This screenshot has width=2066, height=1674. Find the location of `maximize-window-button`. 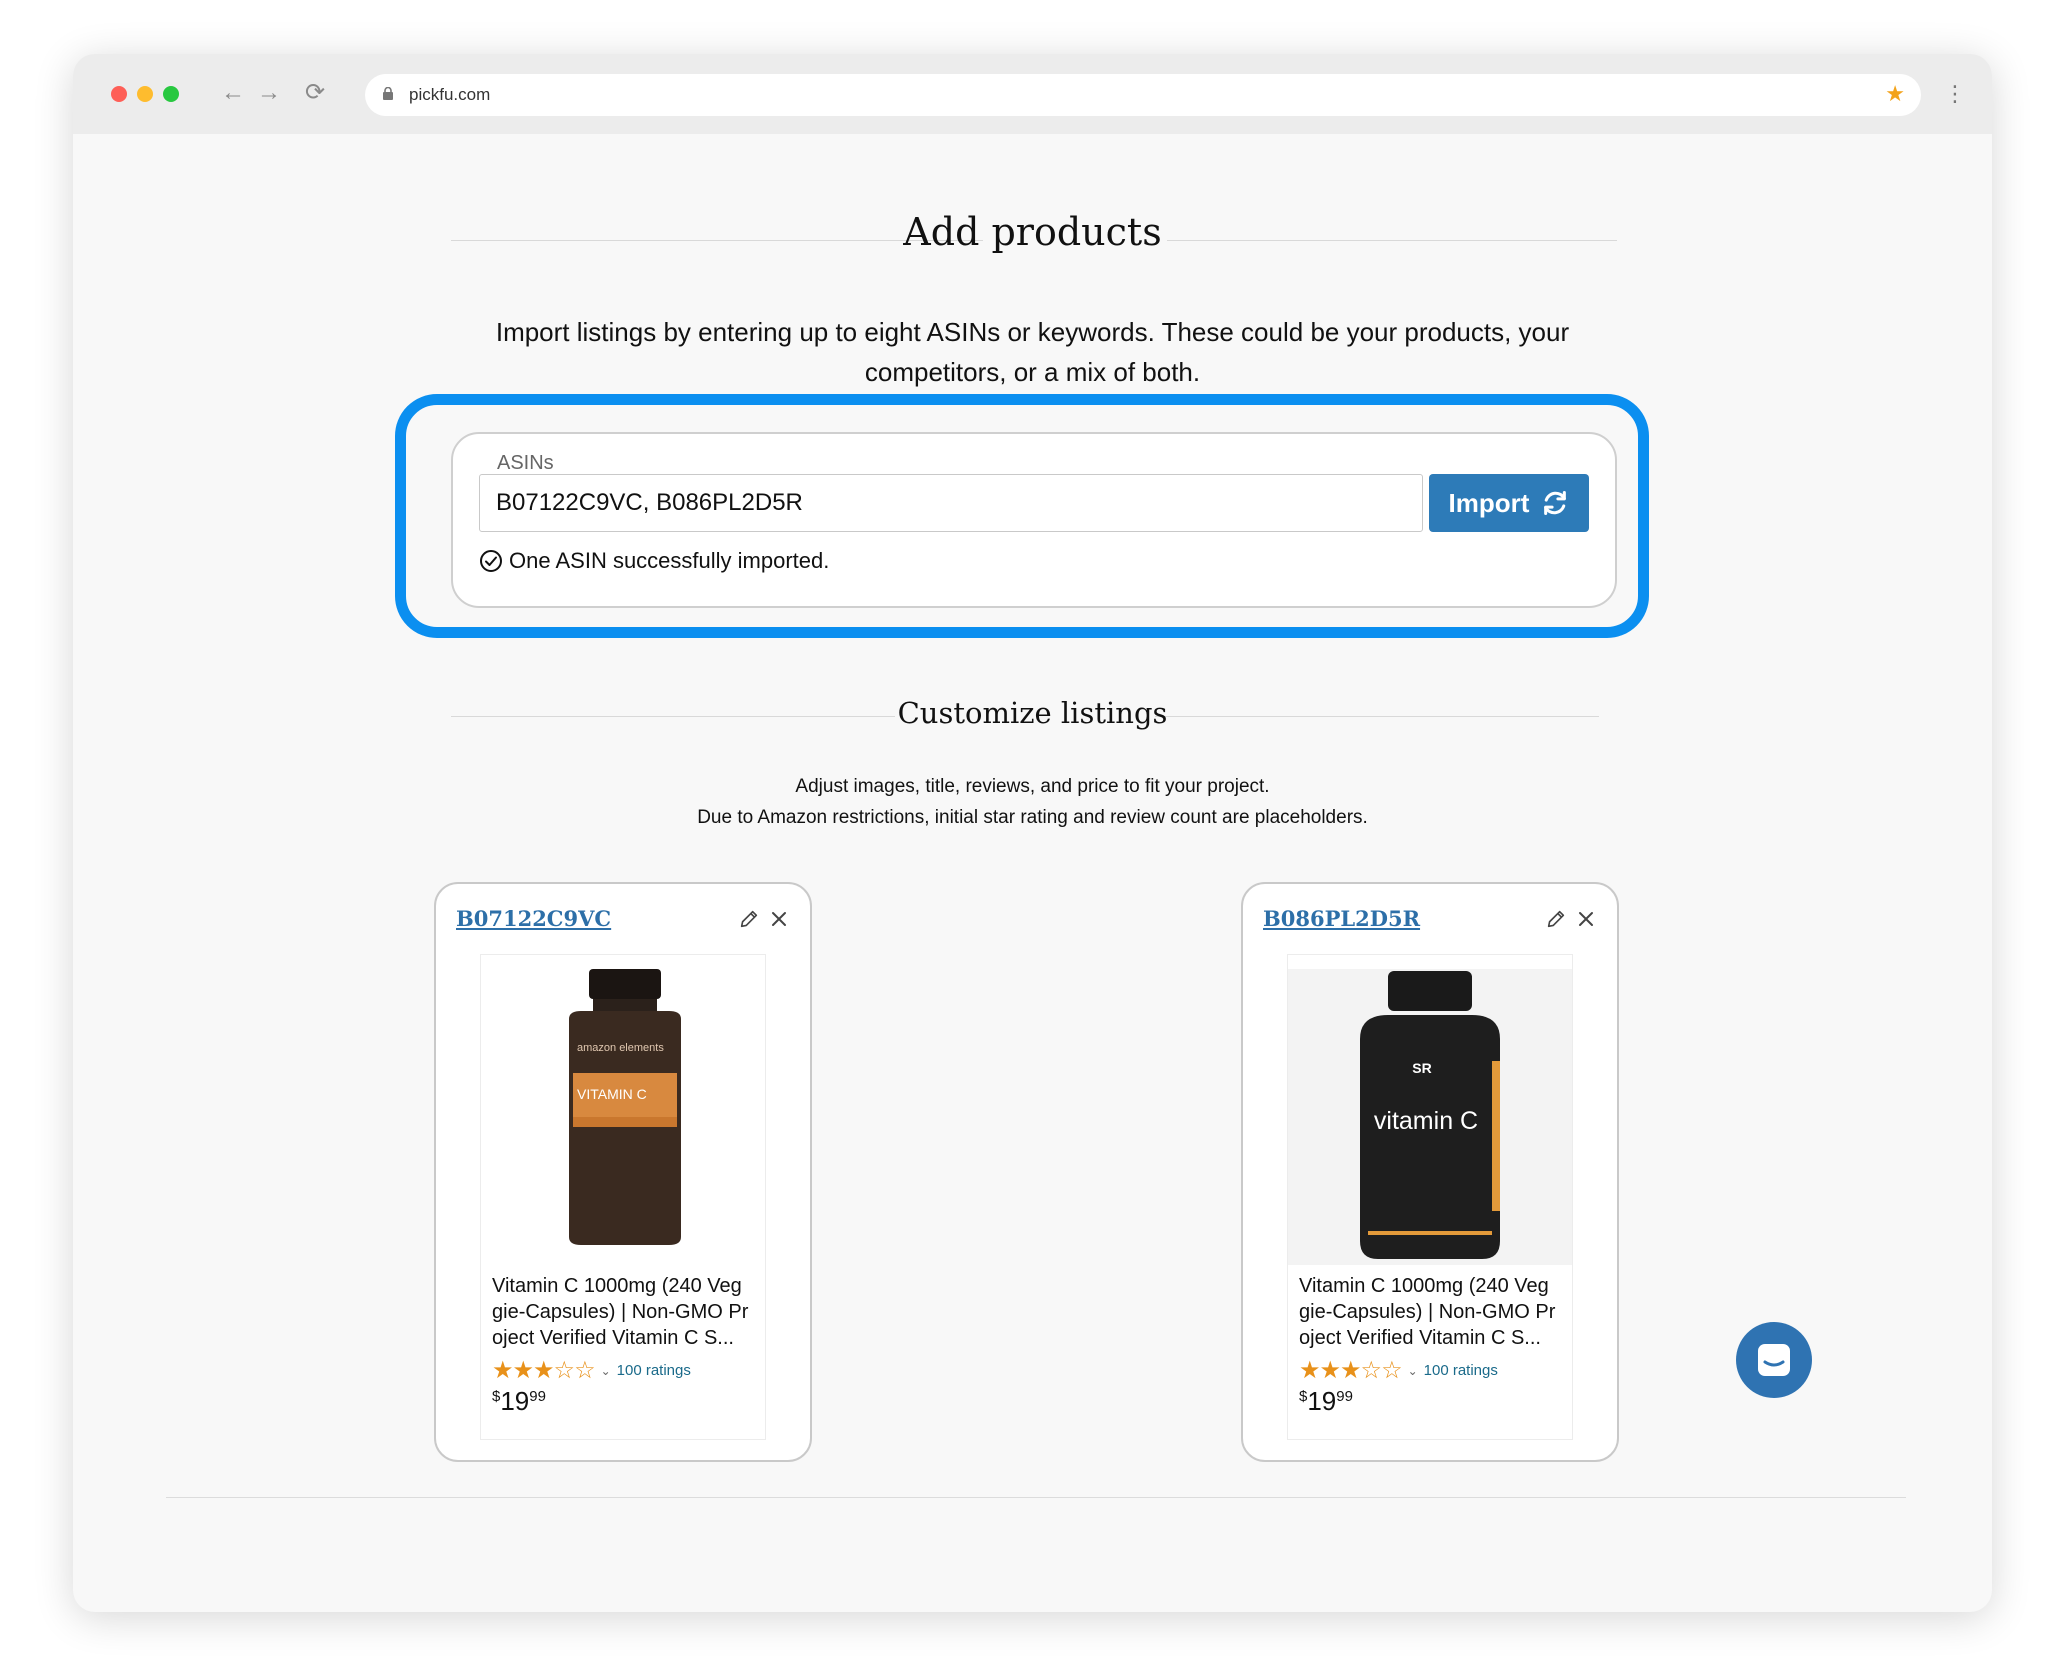

maximize-window-button is located at coordinates (171, 94).